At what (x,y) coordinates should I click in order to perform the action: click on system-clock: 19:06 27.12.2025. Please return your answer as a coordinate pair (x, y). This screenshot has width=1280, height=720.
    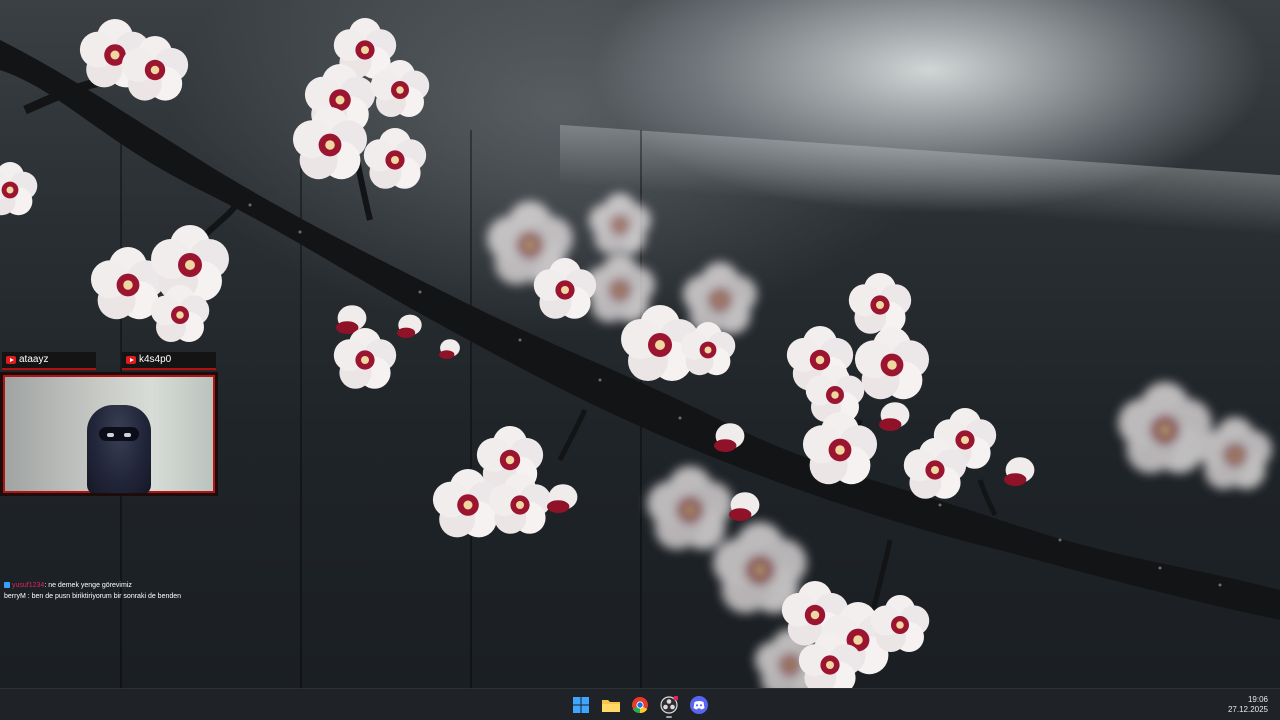
    Looking at the image, I should click on (1248, 705).